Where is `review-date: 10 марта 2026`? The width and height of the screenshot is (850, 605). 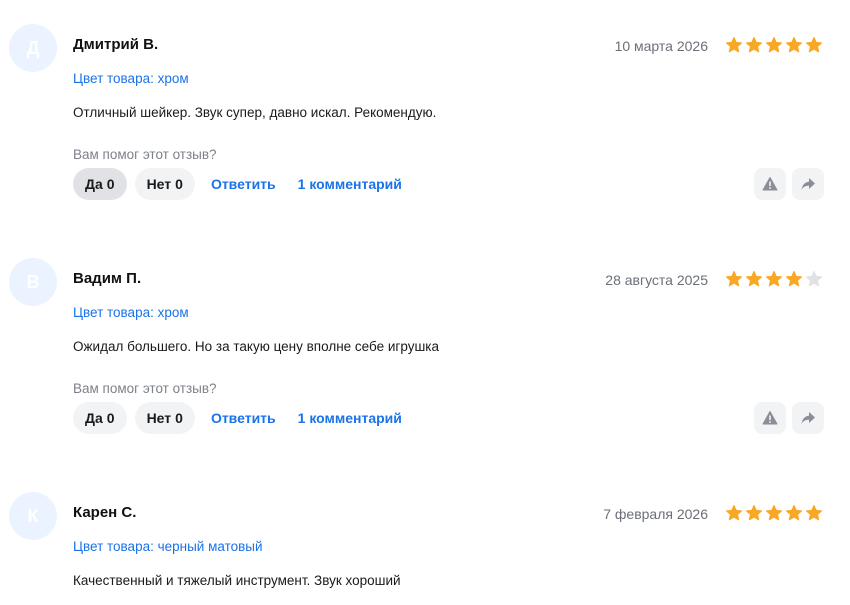
review-date: 10 марта 2026 is located at coordinates (661, 46).